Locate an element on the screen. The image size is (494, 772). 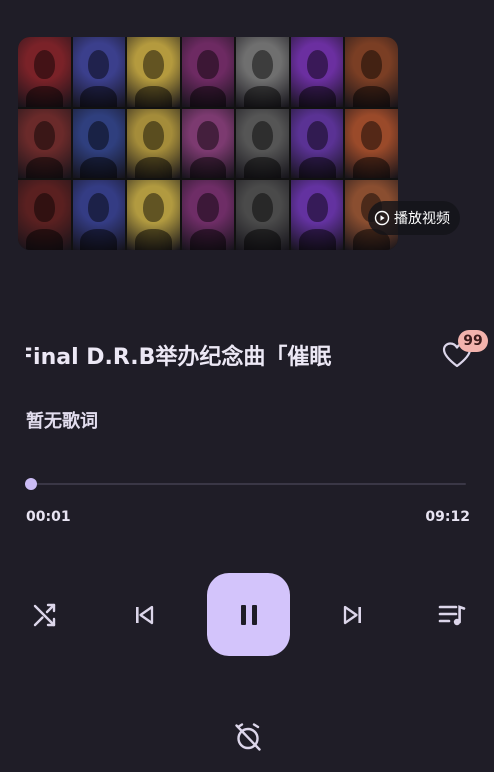
play-circle-icon is located at coordinates (382, 218).